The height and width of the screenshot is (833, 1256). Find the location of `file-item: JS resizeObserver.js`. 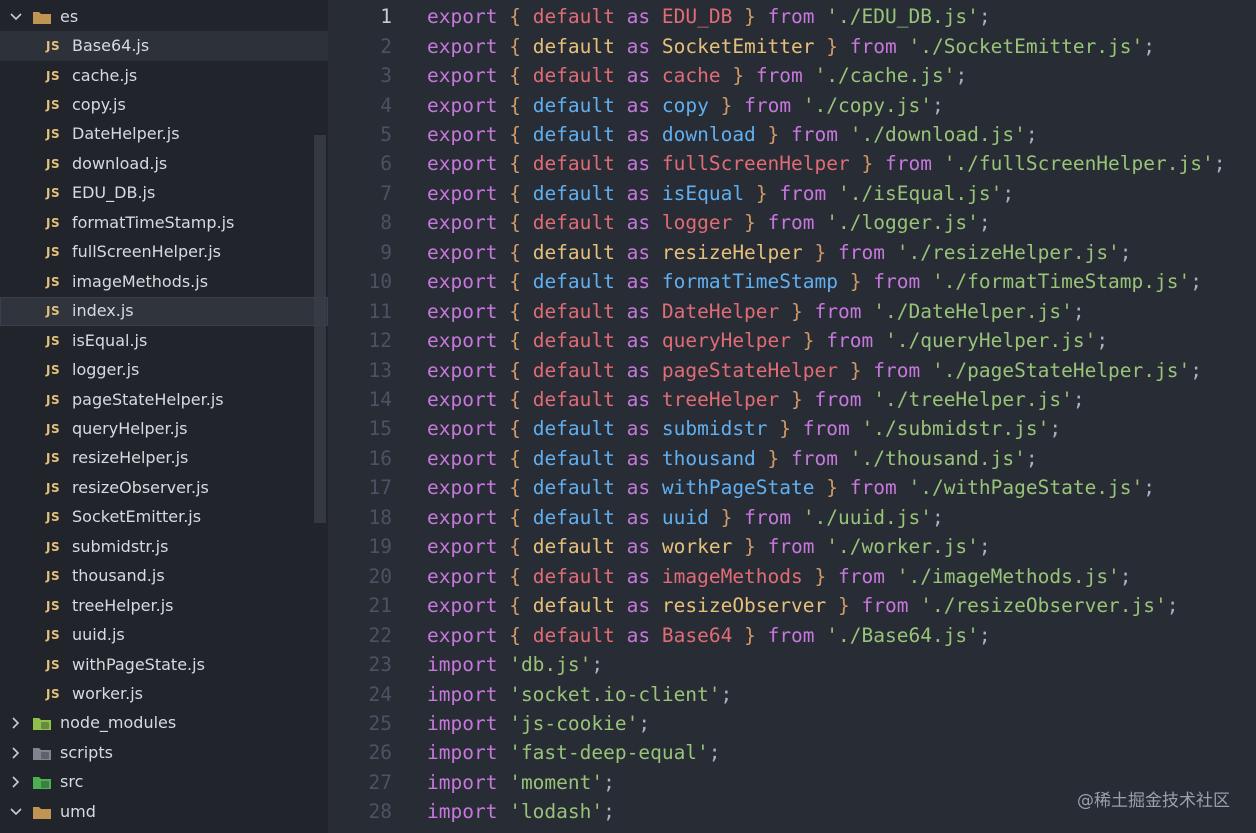

file-item: JS resizeObserver.js is located at coordinates (164, 487).